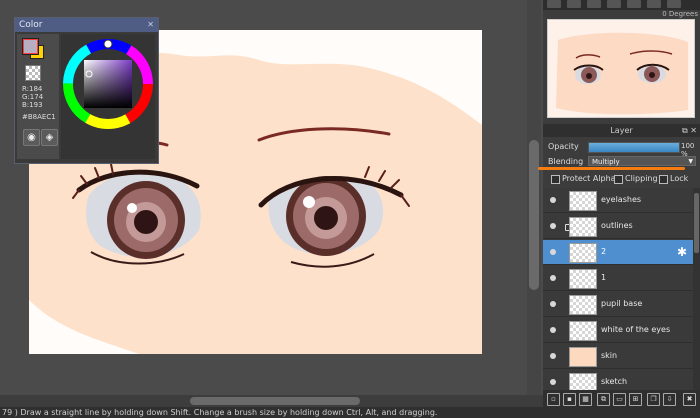 Image resolution: width=700 pixels, height=418 pixels. I want to click on chevron-down-icon: ▼, so click(690, 161).